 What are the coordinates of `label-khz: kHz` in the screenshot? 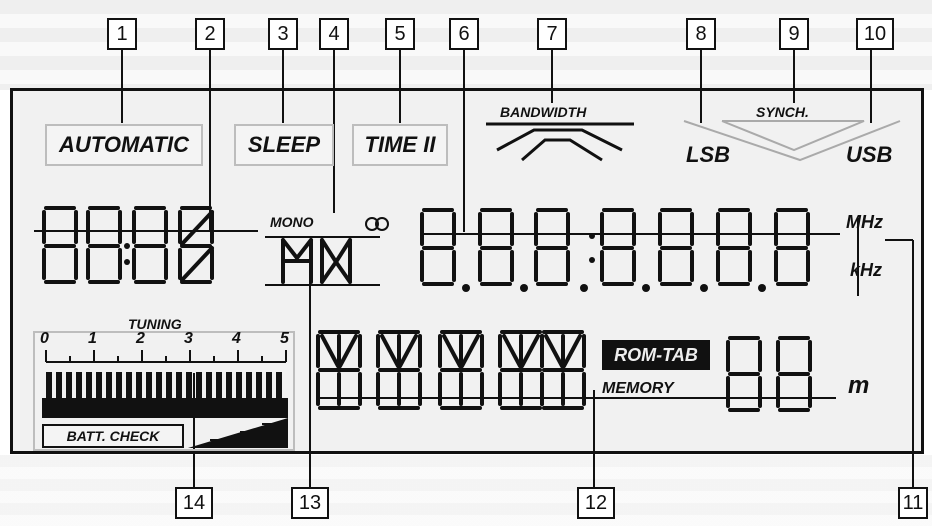 It's located at (866, 270).